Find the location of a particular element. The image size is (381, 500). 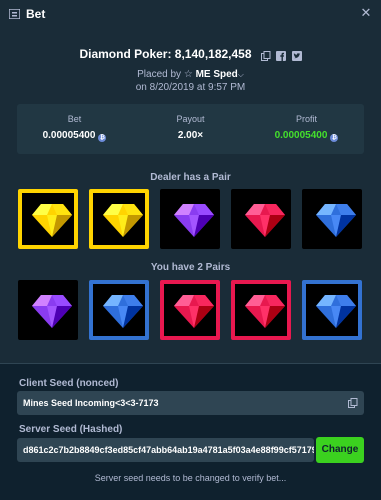

stat-payout: Payout 2.00× is located at coordinates (190, 127).